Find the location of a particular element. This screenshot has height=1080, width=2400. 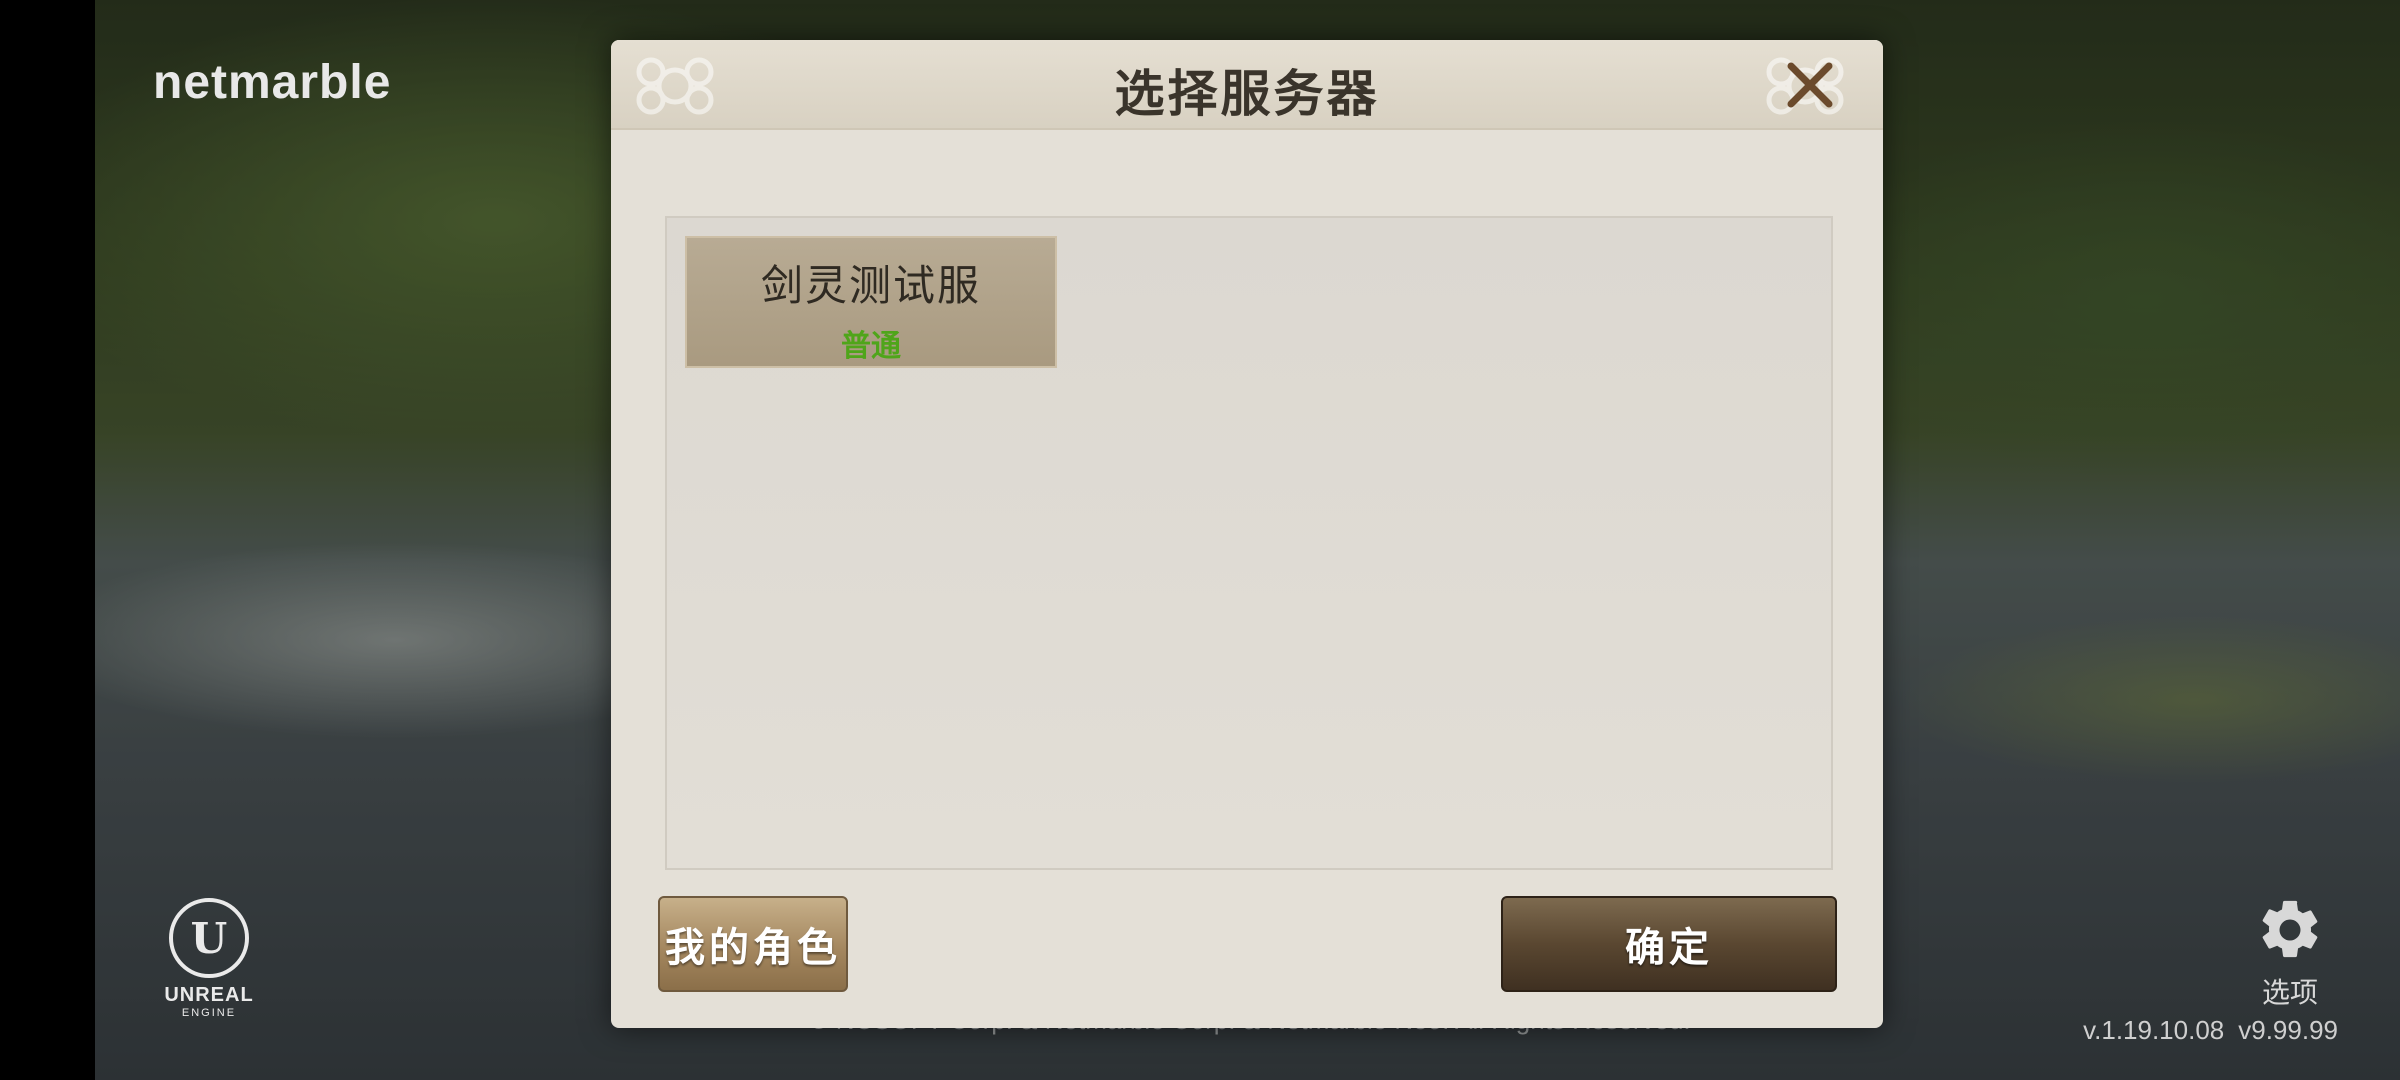

server-item: 剑灵测试服 普通 is located at coordinates (871, 302).